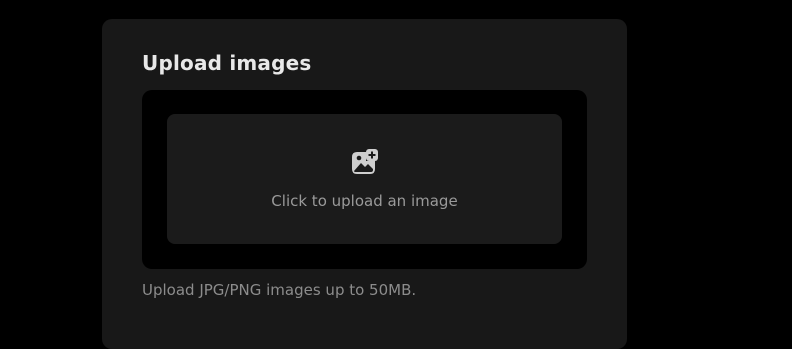  What do you see at coordinates (365, 162) in the screenshot?
I see `image-add-icon` at bounding box center [365, 162].